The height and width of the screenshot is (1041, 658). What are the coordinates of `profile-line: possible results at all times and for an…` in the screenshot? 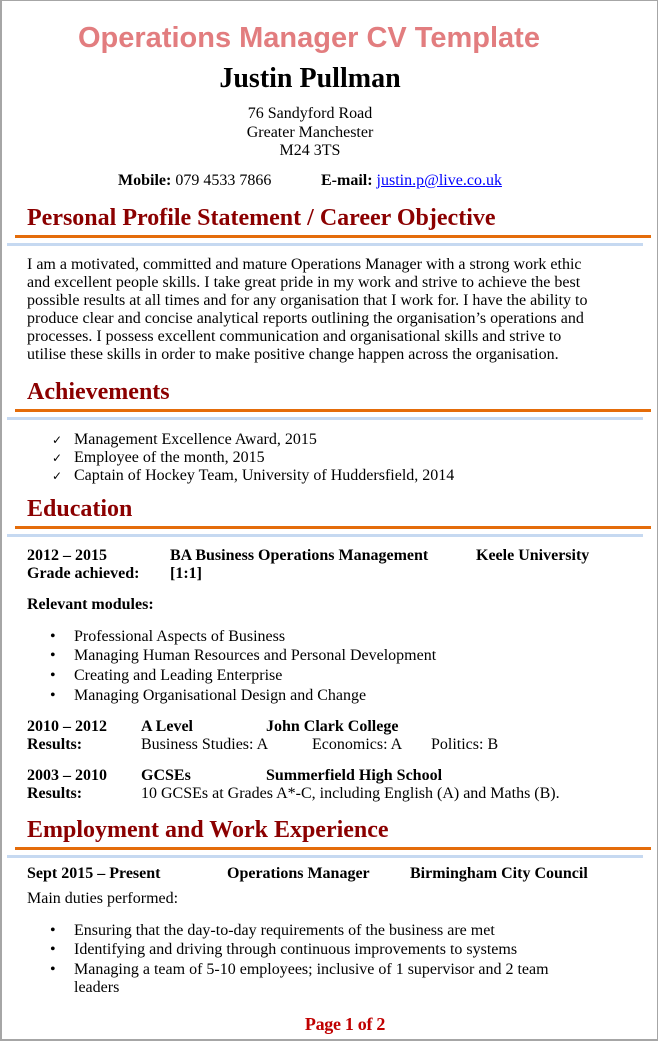 It's located at (307, 300).